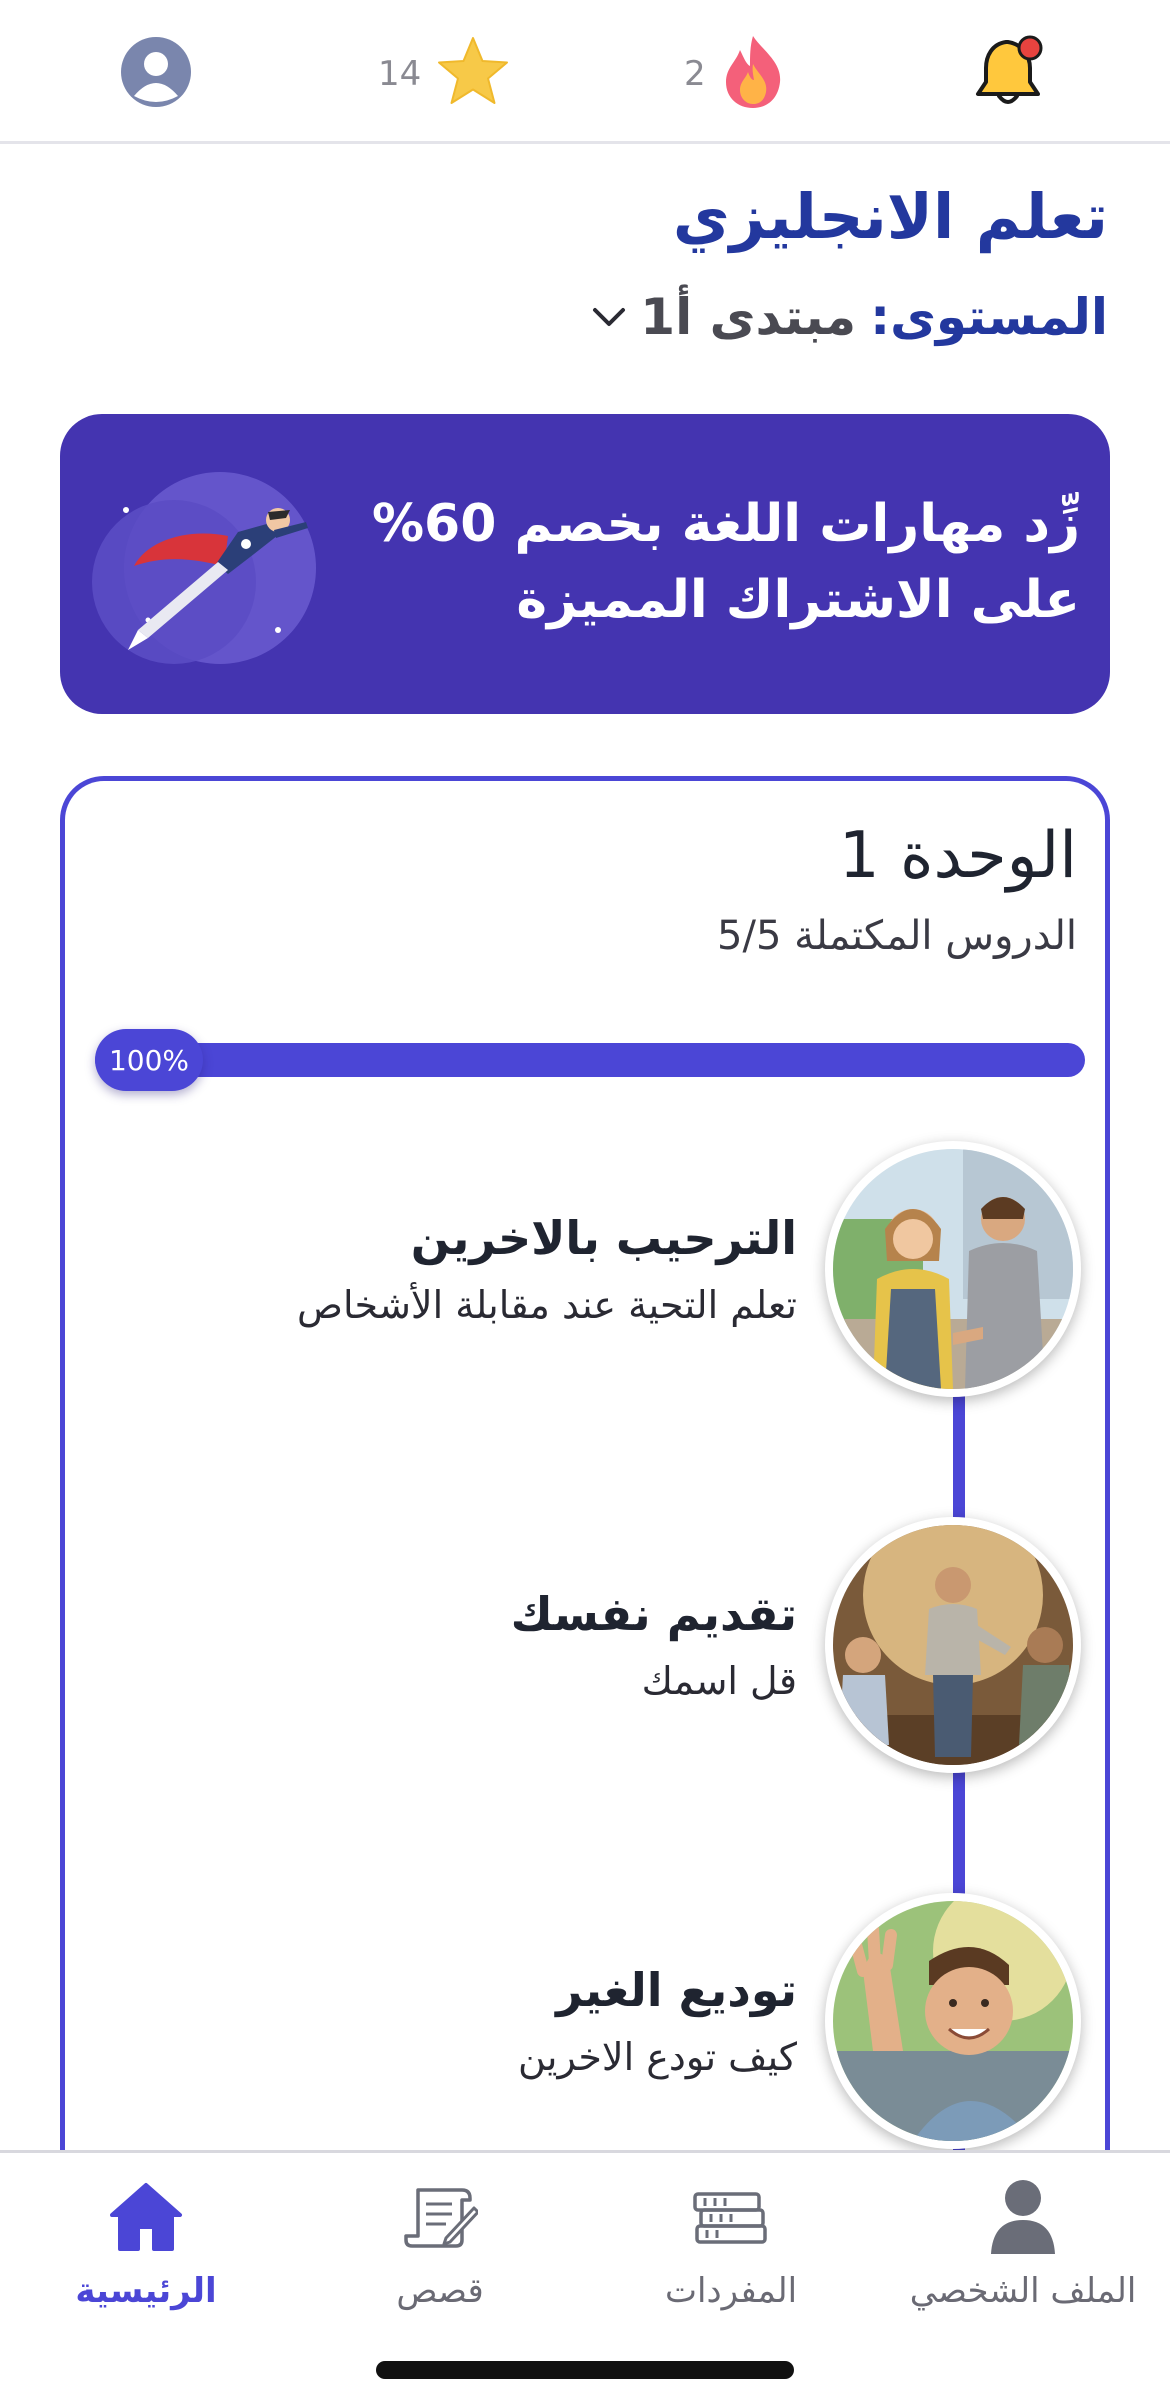  What do you see at coordinates (695, 74) in the screenshot?
I see `streak-count: 2` at bounding box center [695, 74].